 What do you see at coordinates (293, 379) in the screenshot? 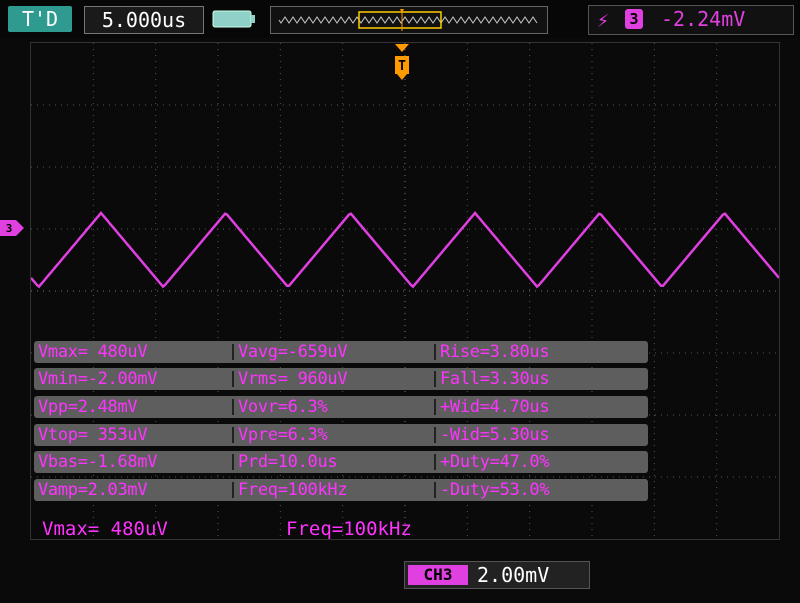
I see `measurement-vrms: Vrms= 960uV` at bounding box center [293, 379].